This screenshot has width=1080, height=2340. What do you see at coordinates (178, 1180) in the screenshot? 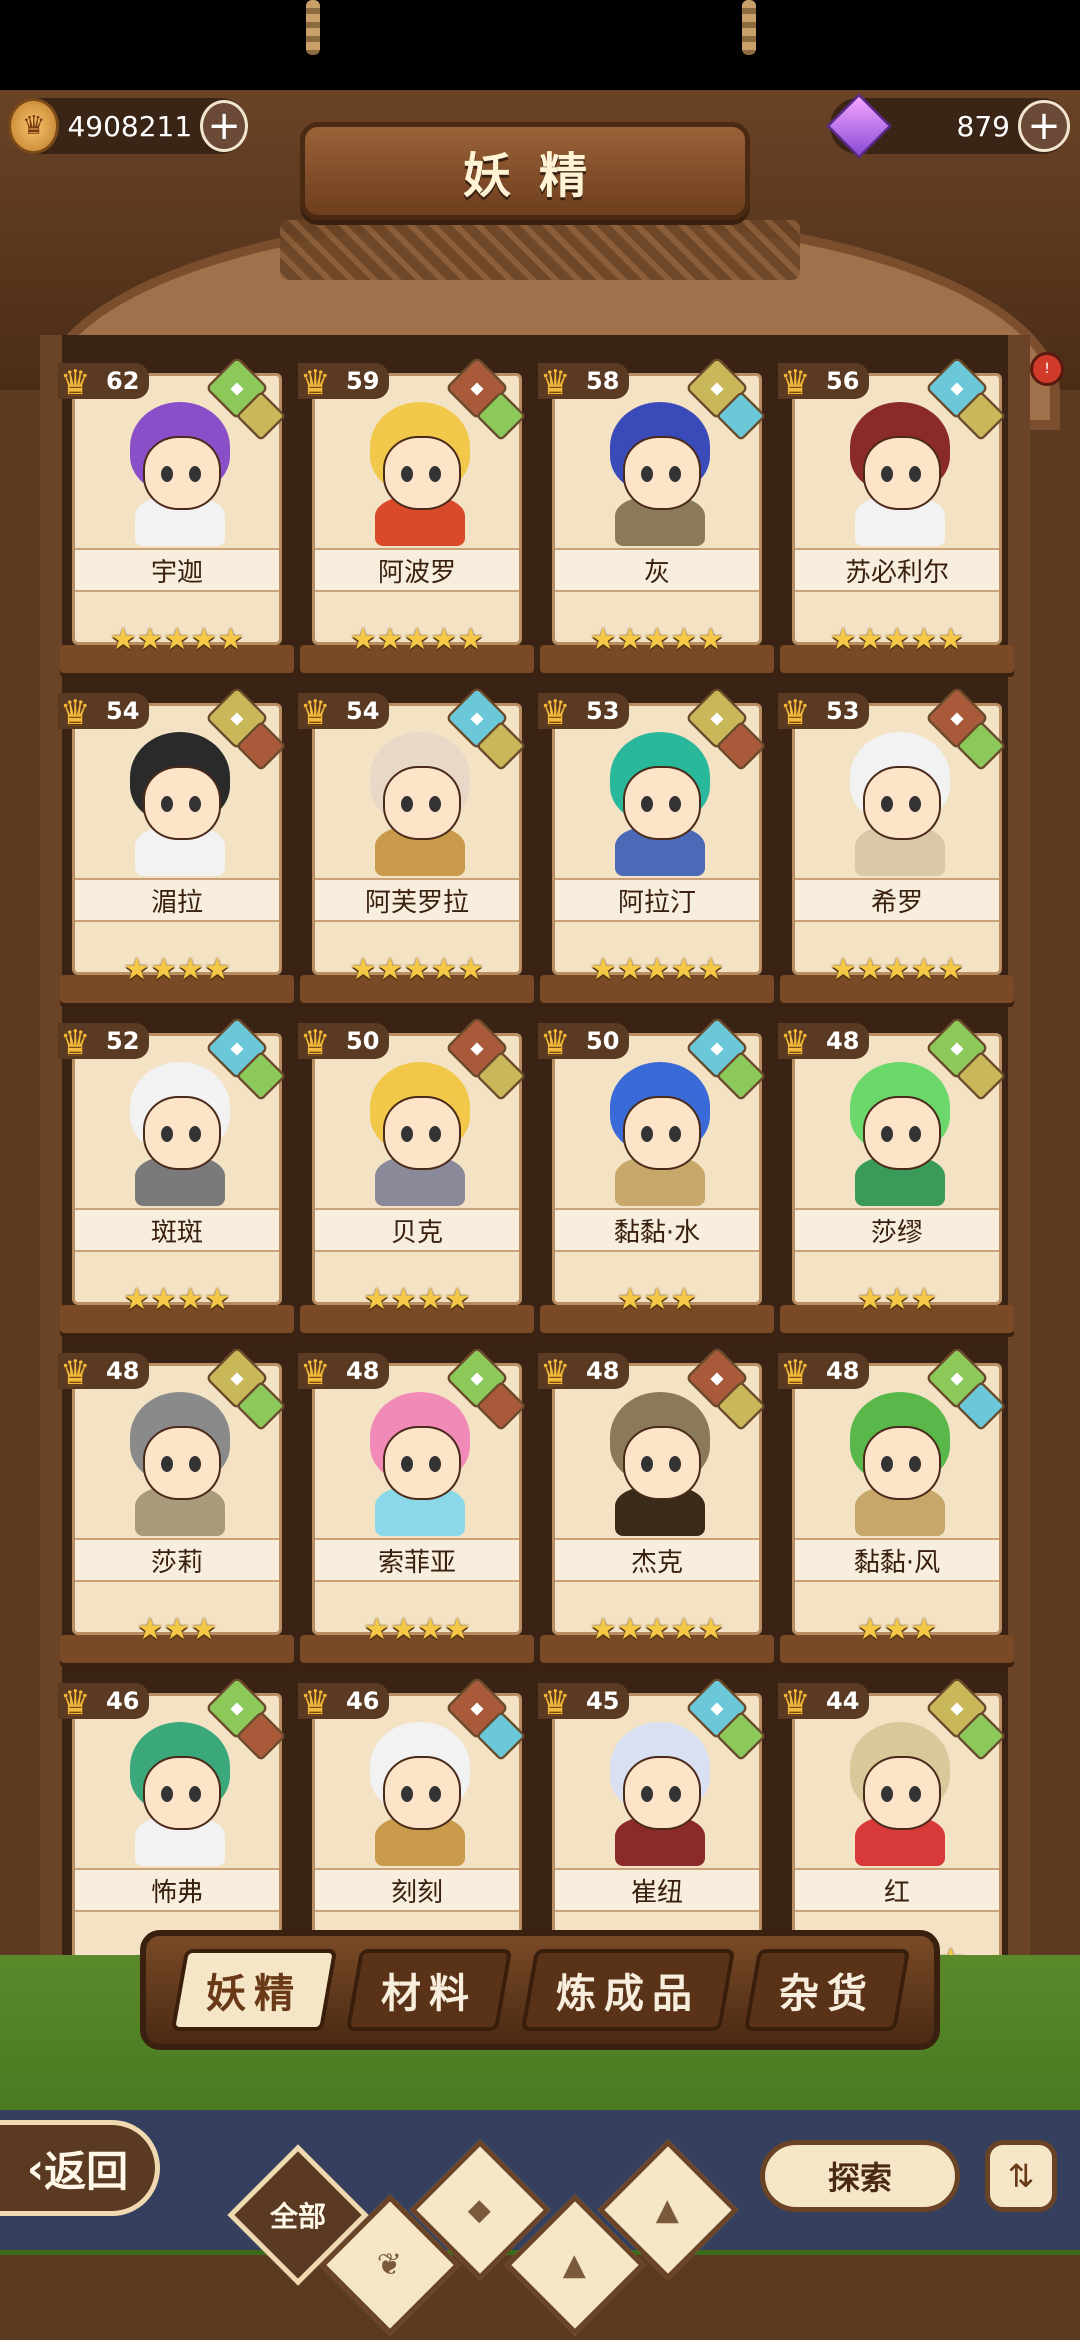
I see `fairy-card: 斑斑 ♛ 52 ◆ ★★★★` at bounding box center [178, 1180].